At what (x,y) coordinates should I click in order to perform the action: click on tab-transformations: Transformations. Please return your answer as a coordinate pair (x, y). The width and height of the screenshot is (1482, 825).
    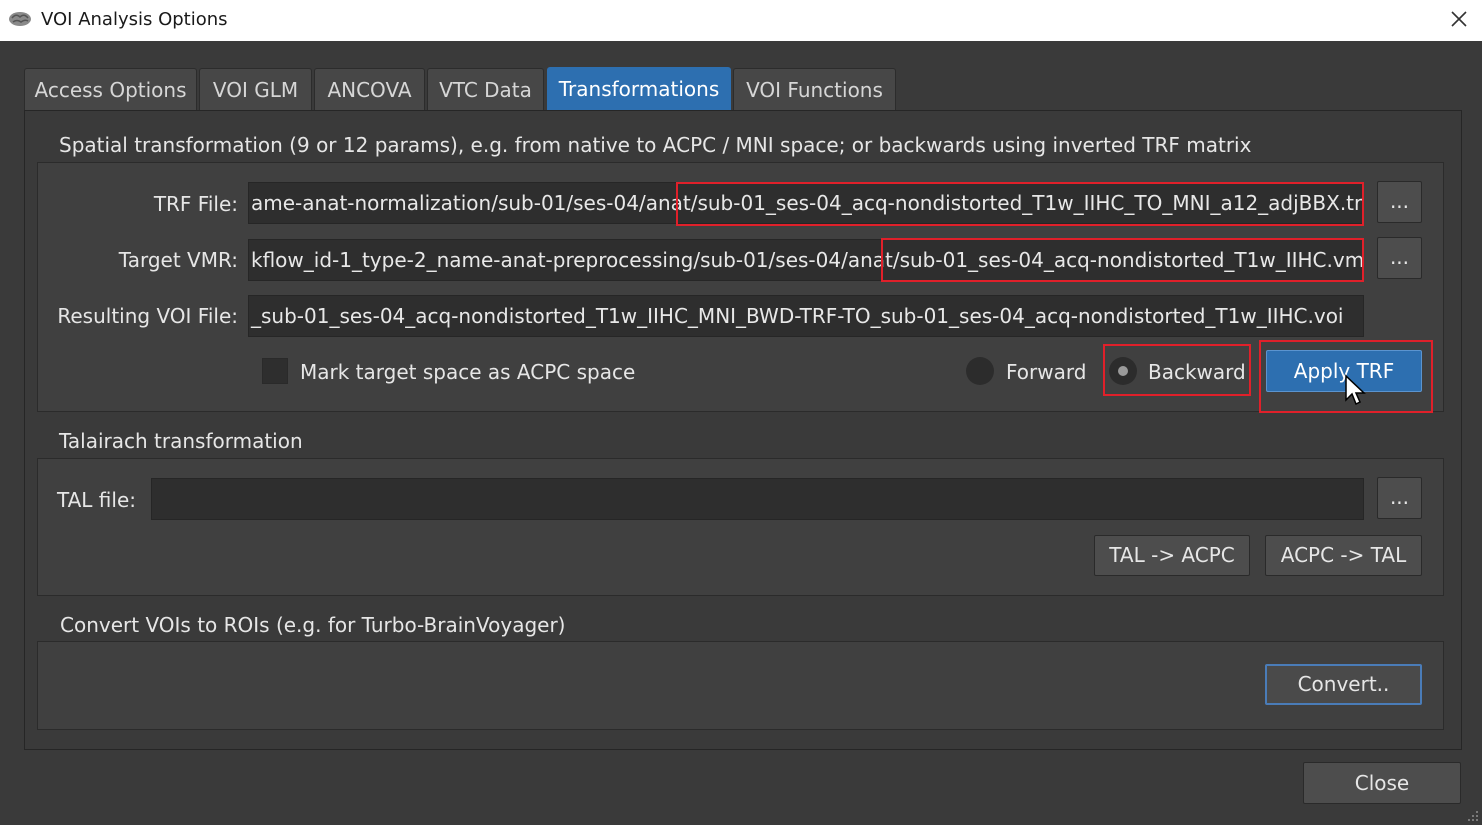
    Looking at the image, I should click on (639, 88).